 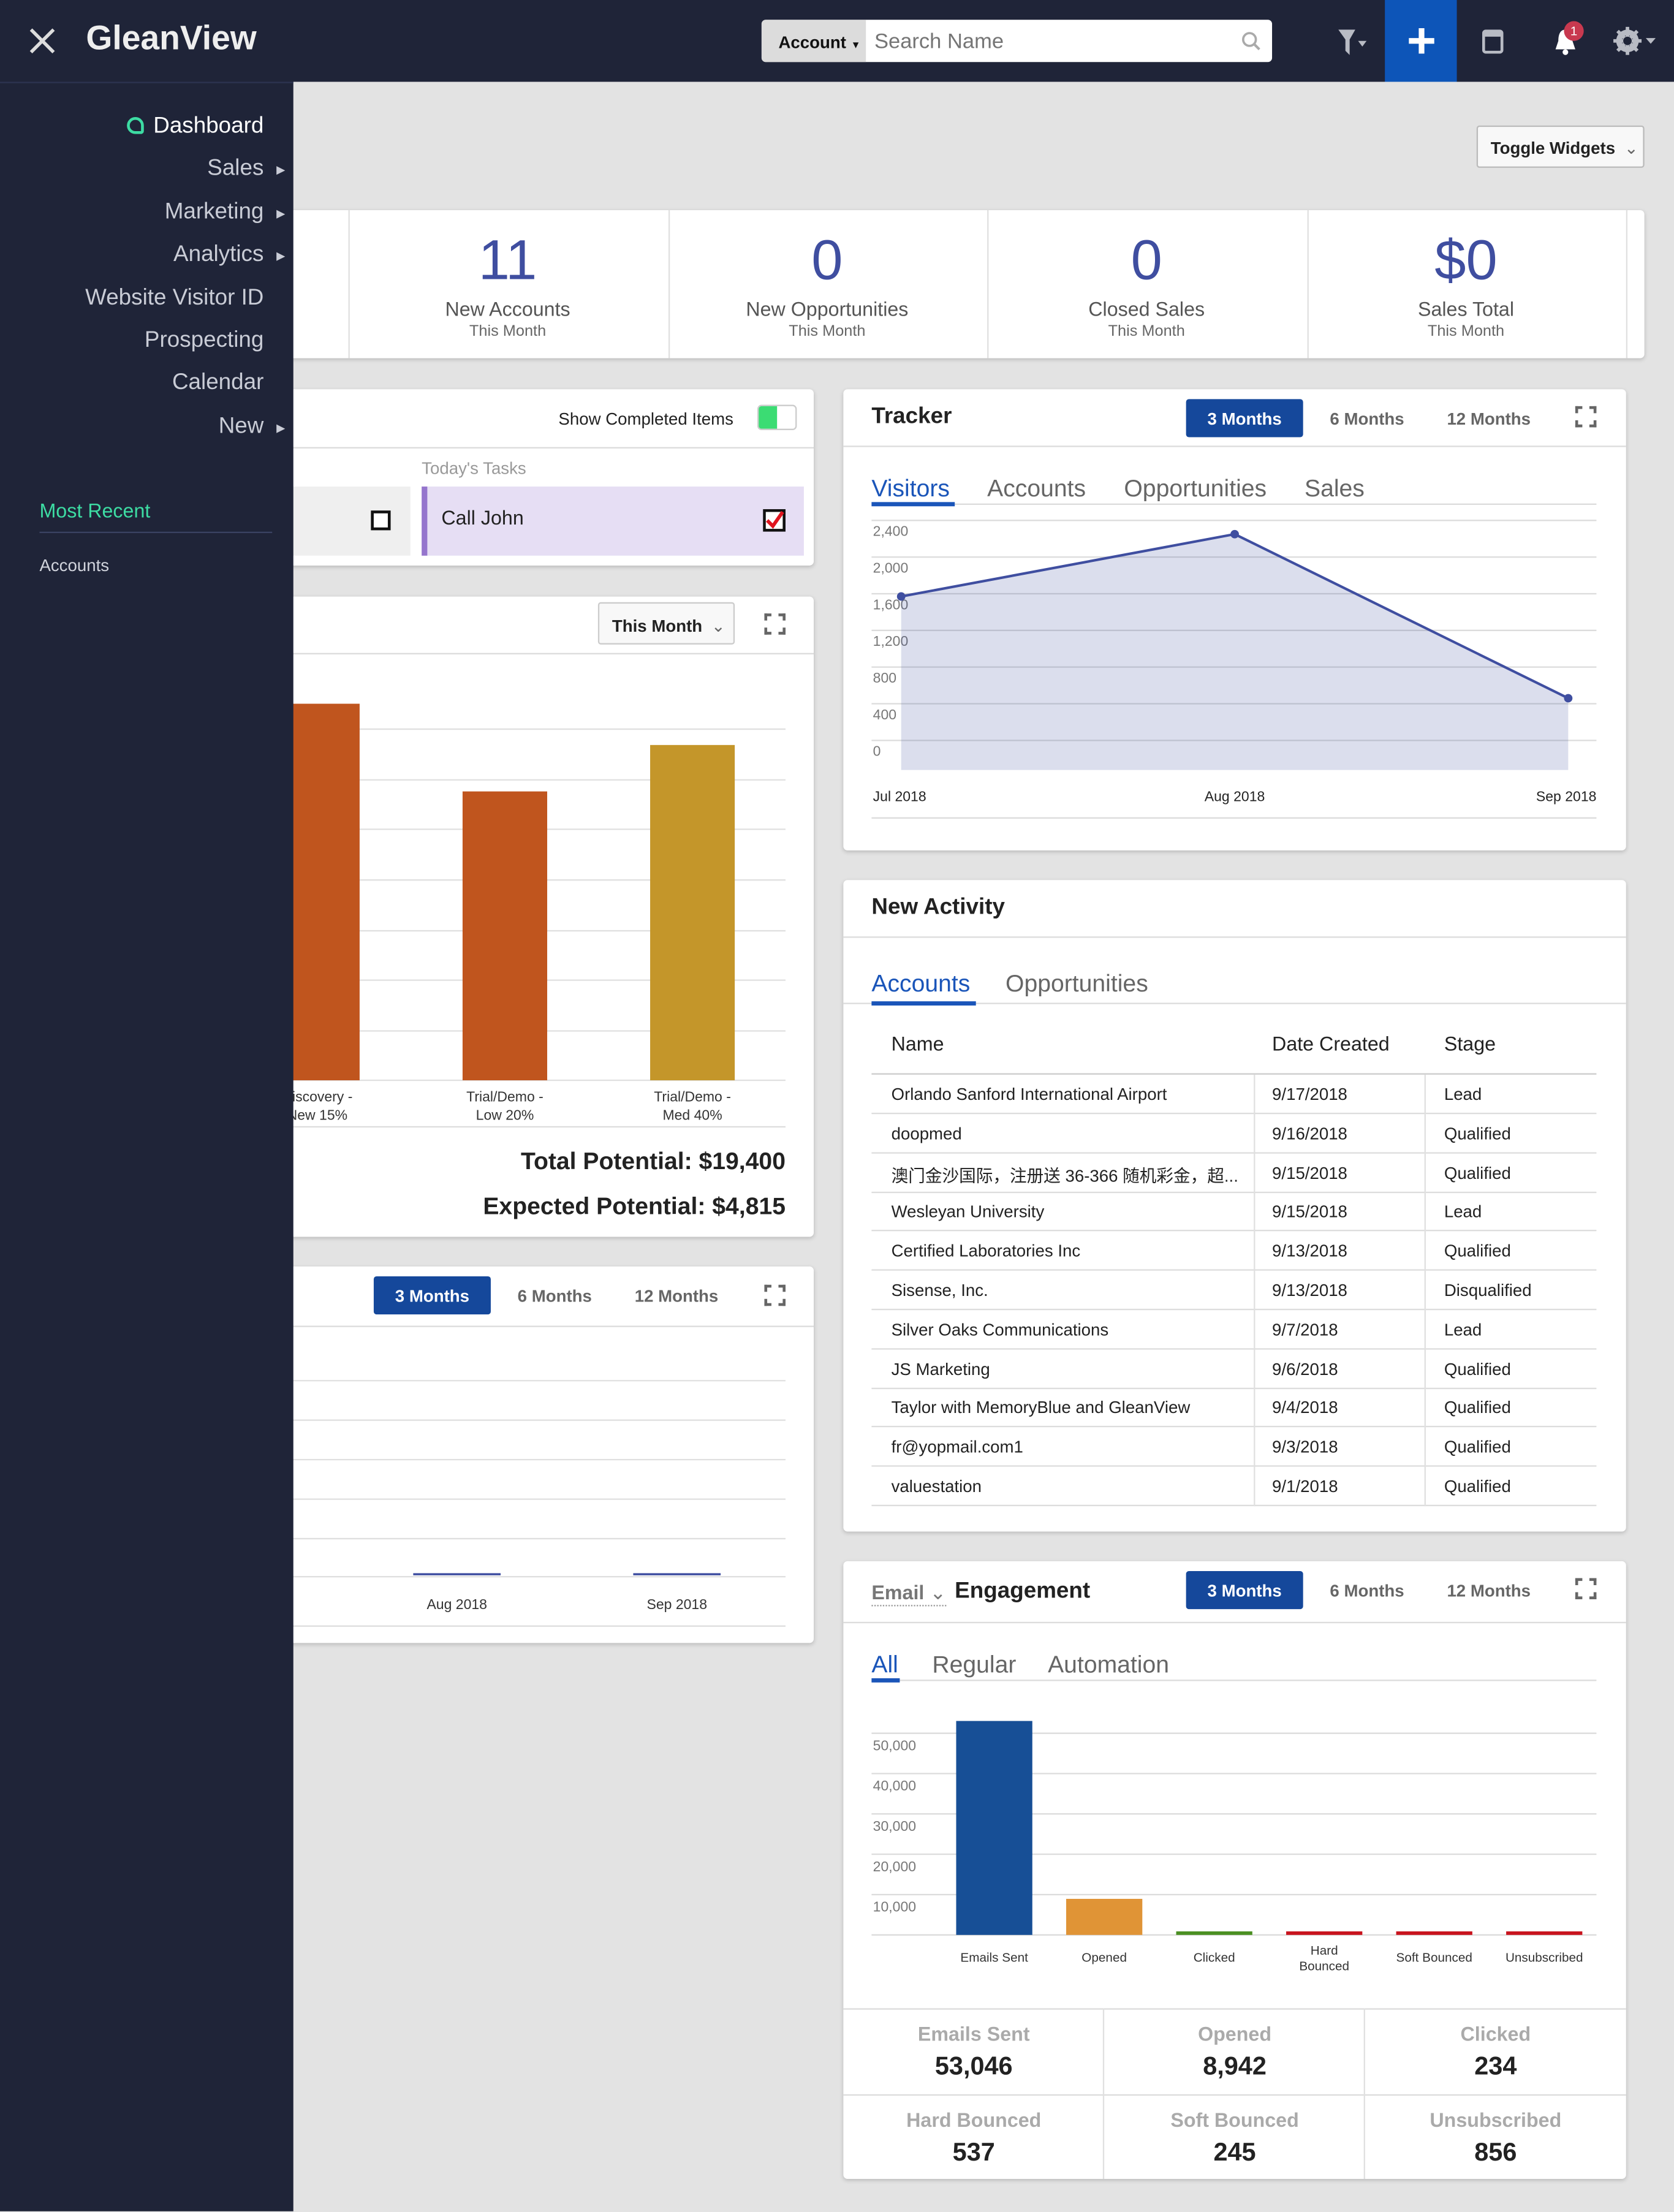 I want to click on y-tick-label: 0, so click(x=877, y=751).